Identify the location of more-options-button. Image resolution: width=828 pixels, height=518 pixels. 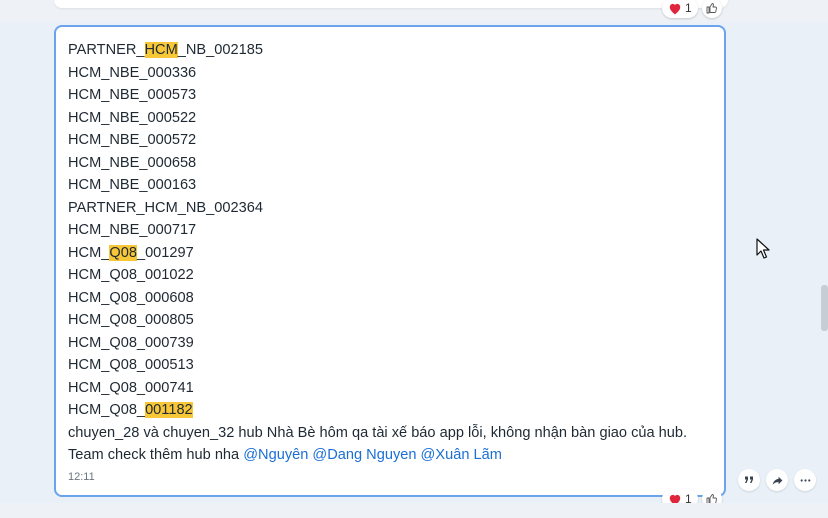
(805, 480).